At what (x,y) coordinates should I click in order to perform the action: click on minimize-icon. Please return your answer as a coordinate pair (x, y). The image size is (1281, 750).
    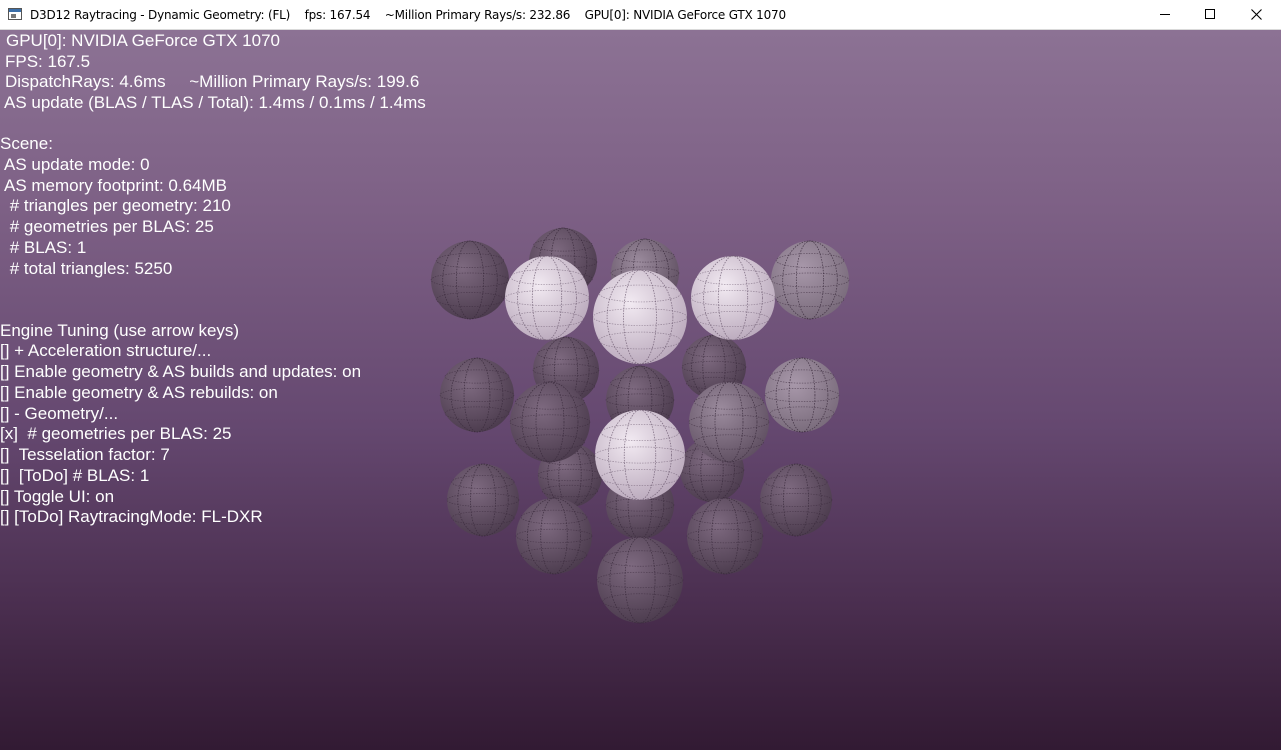
    Looking at the image, I should click on (1165, 14).